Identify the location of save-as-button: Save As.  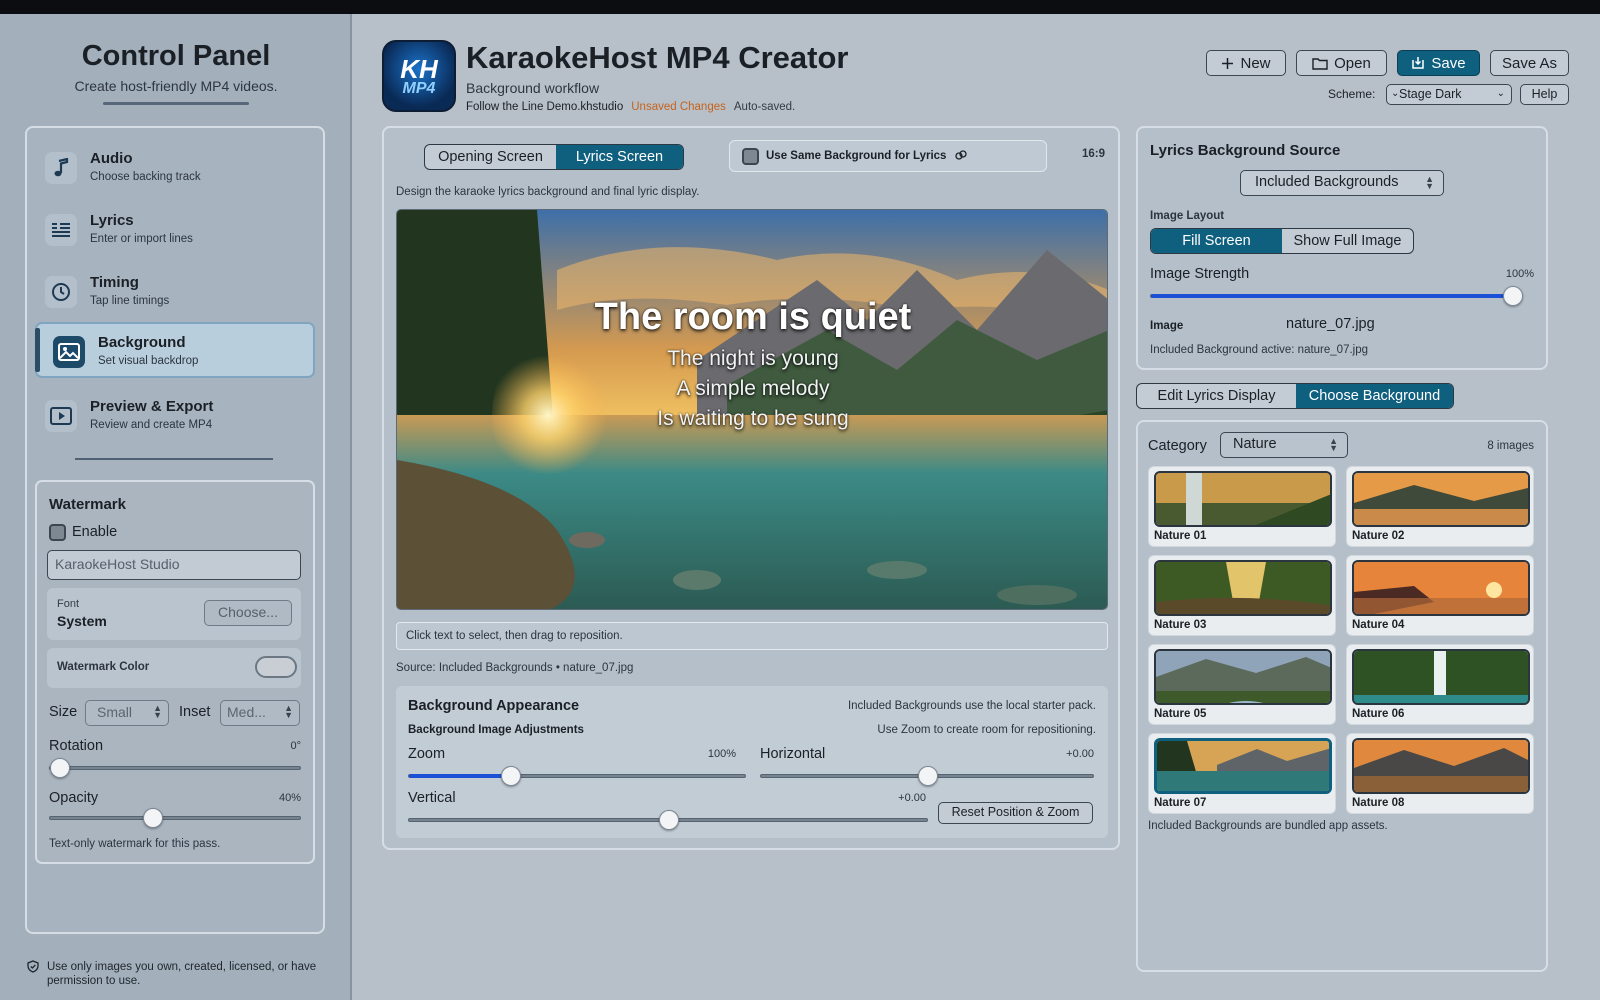
(1529, 63).